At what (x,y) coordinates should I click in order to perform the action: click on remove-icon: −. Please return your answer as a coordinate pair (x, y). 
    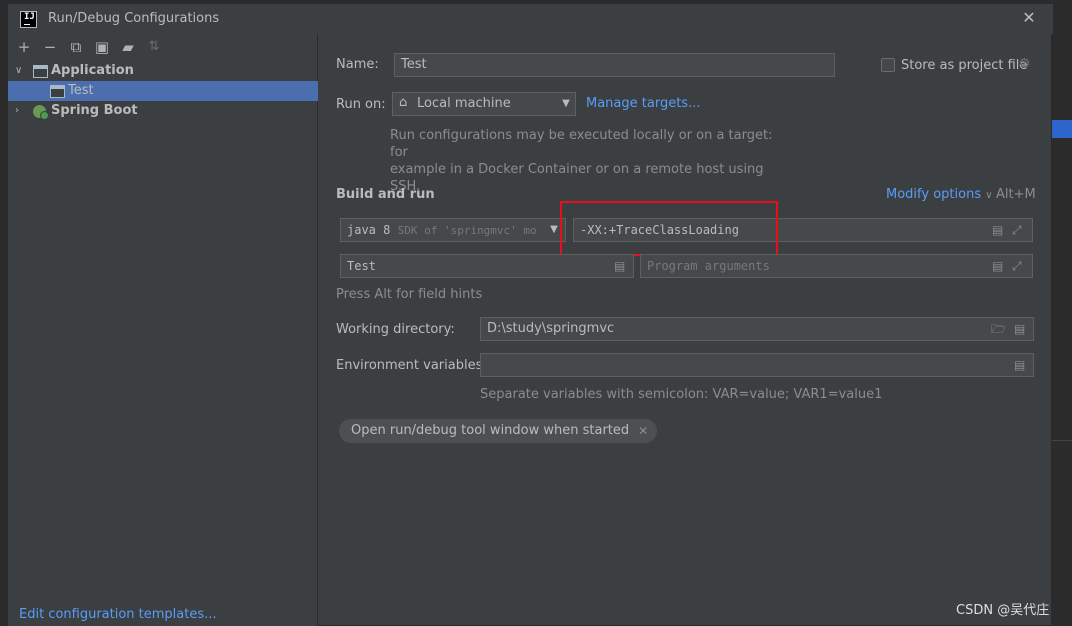
    Looking at the image, I should click on (50, 47).